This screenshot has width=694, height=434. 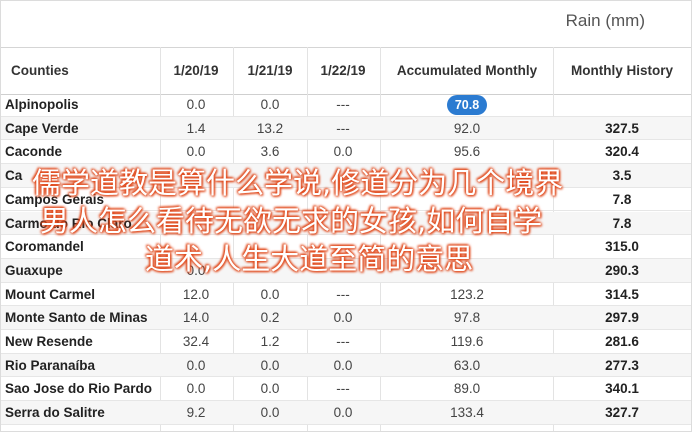 I want to click on cell-accumulated: 70.8, so click(x=467, y=104).